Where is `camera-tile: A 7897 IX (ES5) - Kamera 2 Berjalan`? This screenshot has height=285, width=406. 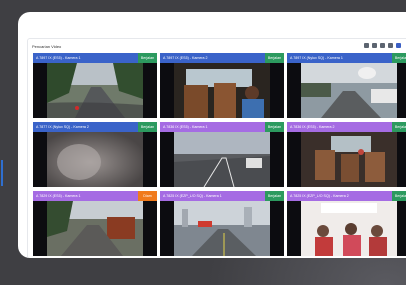
camera-tile: A 7897 IX (ES5) - Kamera 2 Berjalan is located at coordinates (222, 85).